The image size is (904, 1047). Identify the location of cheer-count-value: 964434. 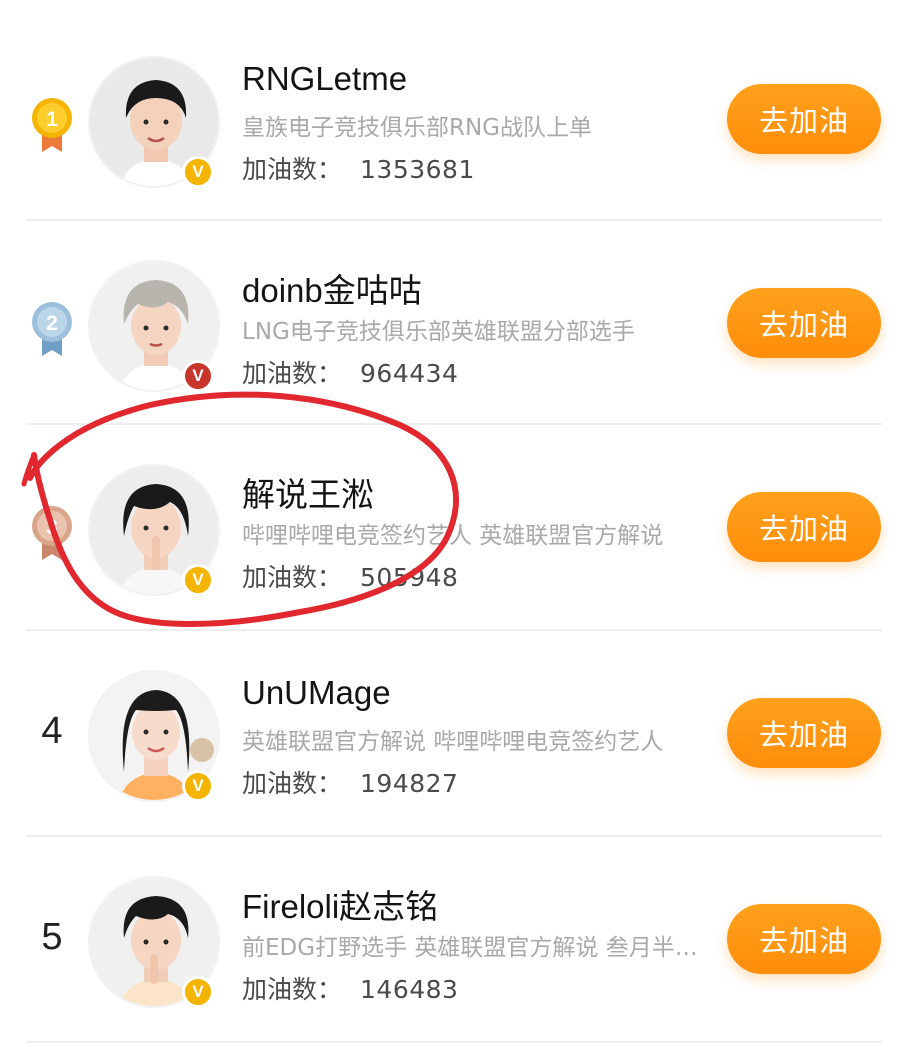
(409, 373).